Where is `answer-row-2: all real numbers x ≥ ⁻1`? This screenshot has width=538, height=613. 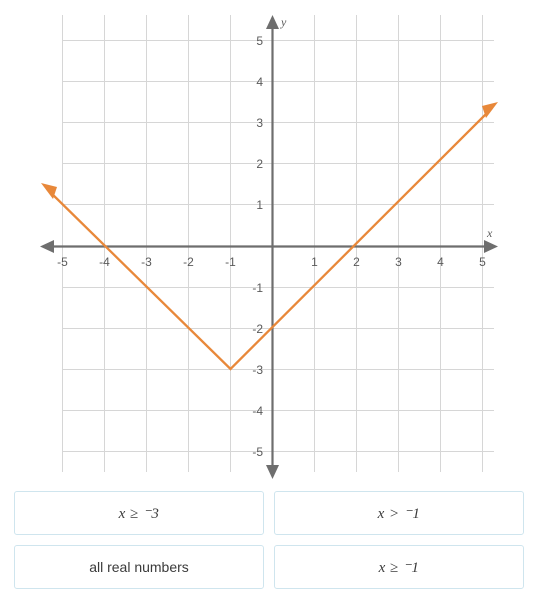 answer-row-2: all real numbers x ≥ ⁻1 is located at coordinates (269, 572).